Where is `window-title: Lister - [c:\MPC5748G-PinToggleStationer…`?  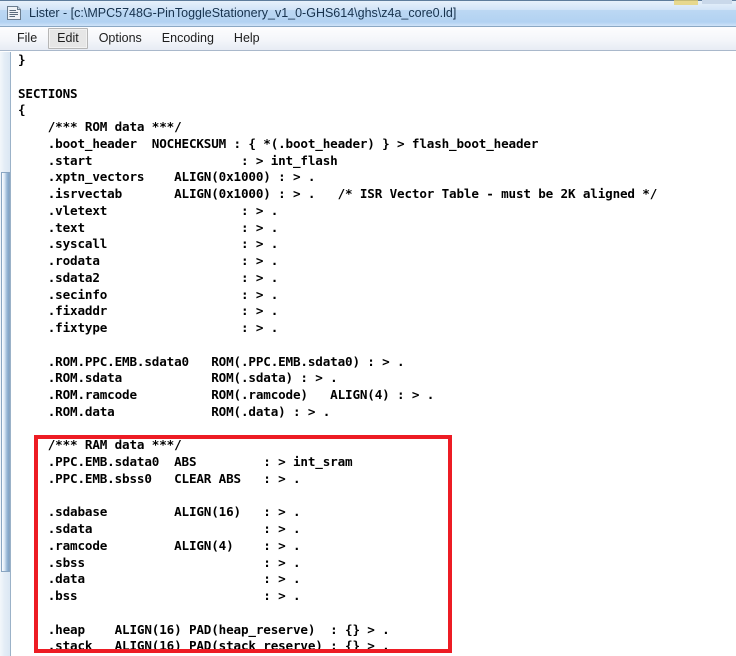
window-title: Lister - [c:\MPC5748G-PinToggleStationer… is located at coordinates (243, 13).